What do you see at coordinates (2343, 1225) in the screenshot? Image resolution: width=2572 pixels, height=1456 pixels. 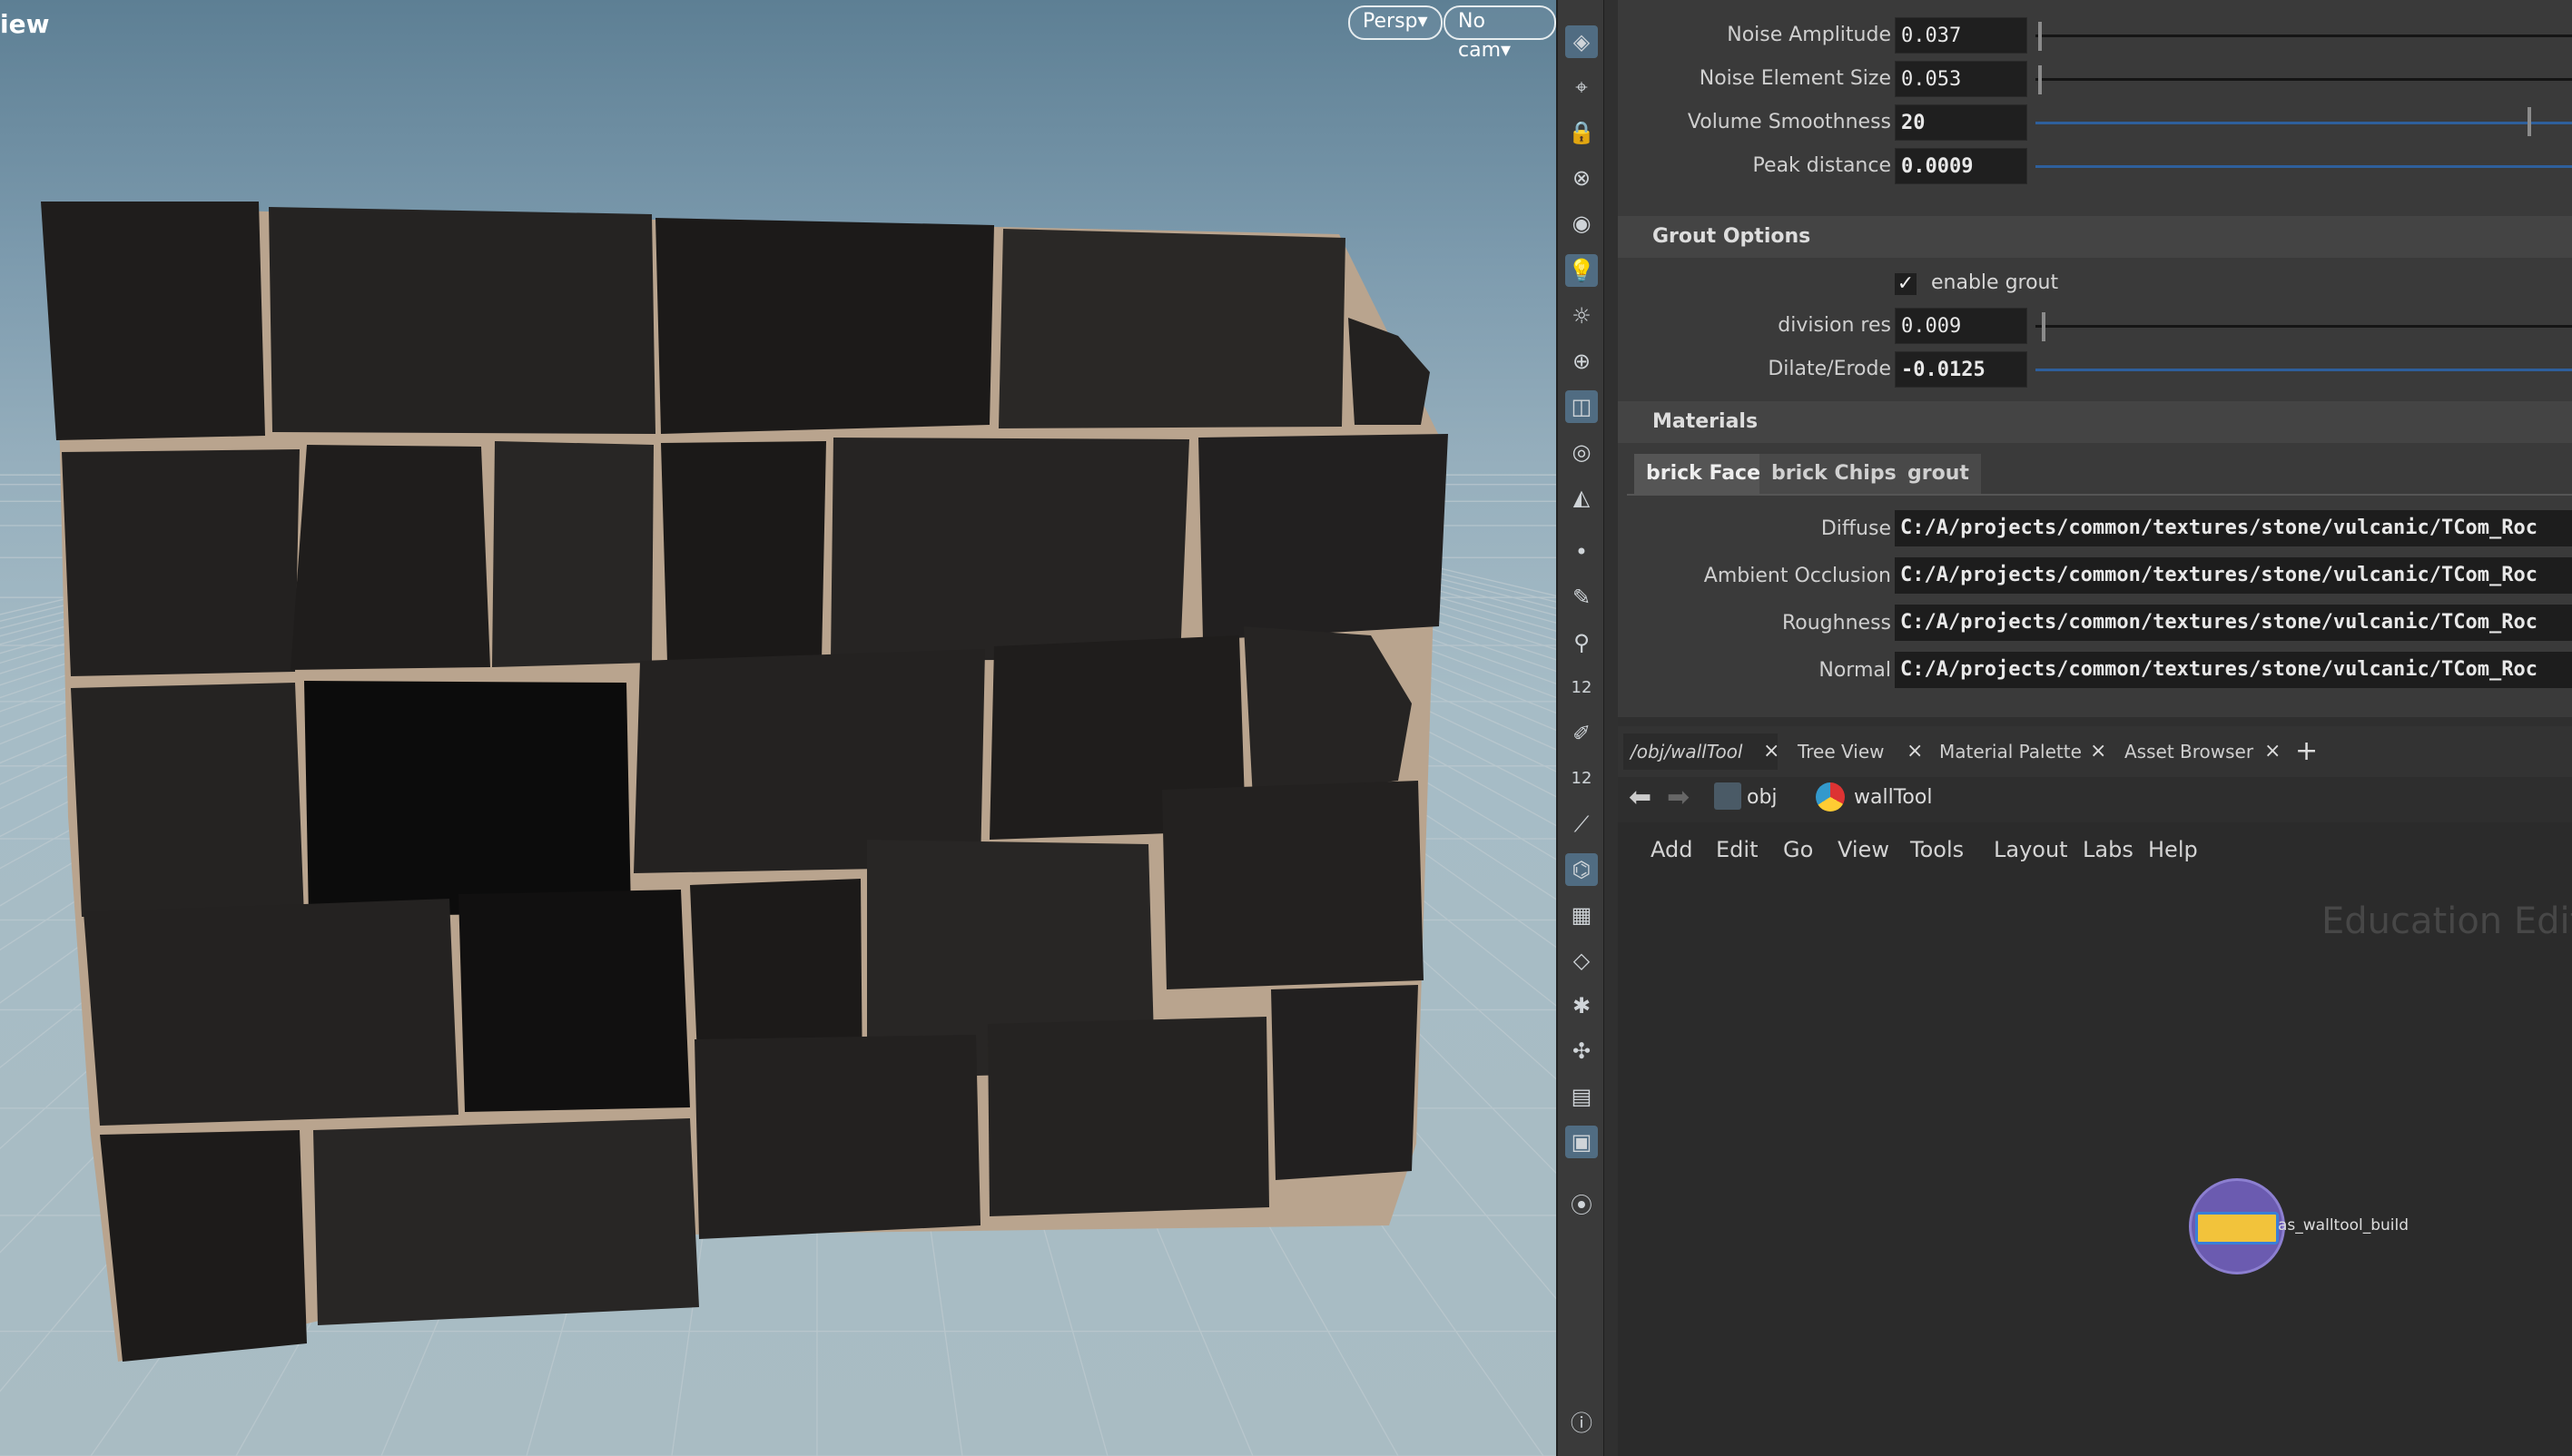 I see `node-name-label: as_walltool_build` at bounding box center [2343, 1225].